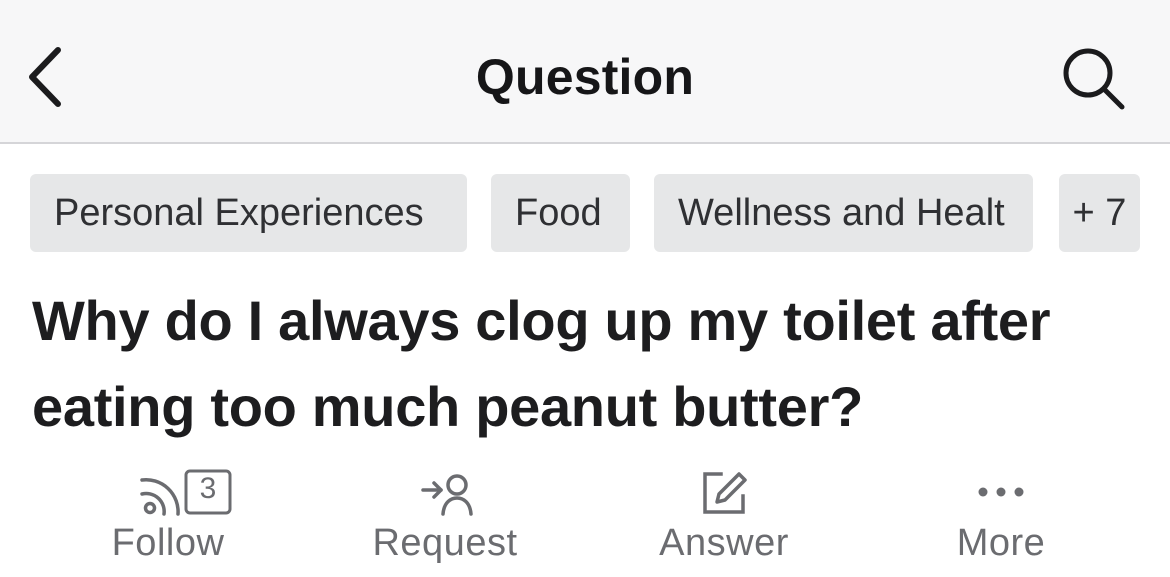  I want to click on answer-pencil-icon, so click(725, 493).